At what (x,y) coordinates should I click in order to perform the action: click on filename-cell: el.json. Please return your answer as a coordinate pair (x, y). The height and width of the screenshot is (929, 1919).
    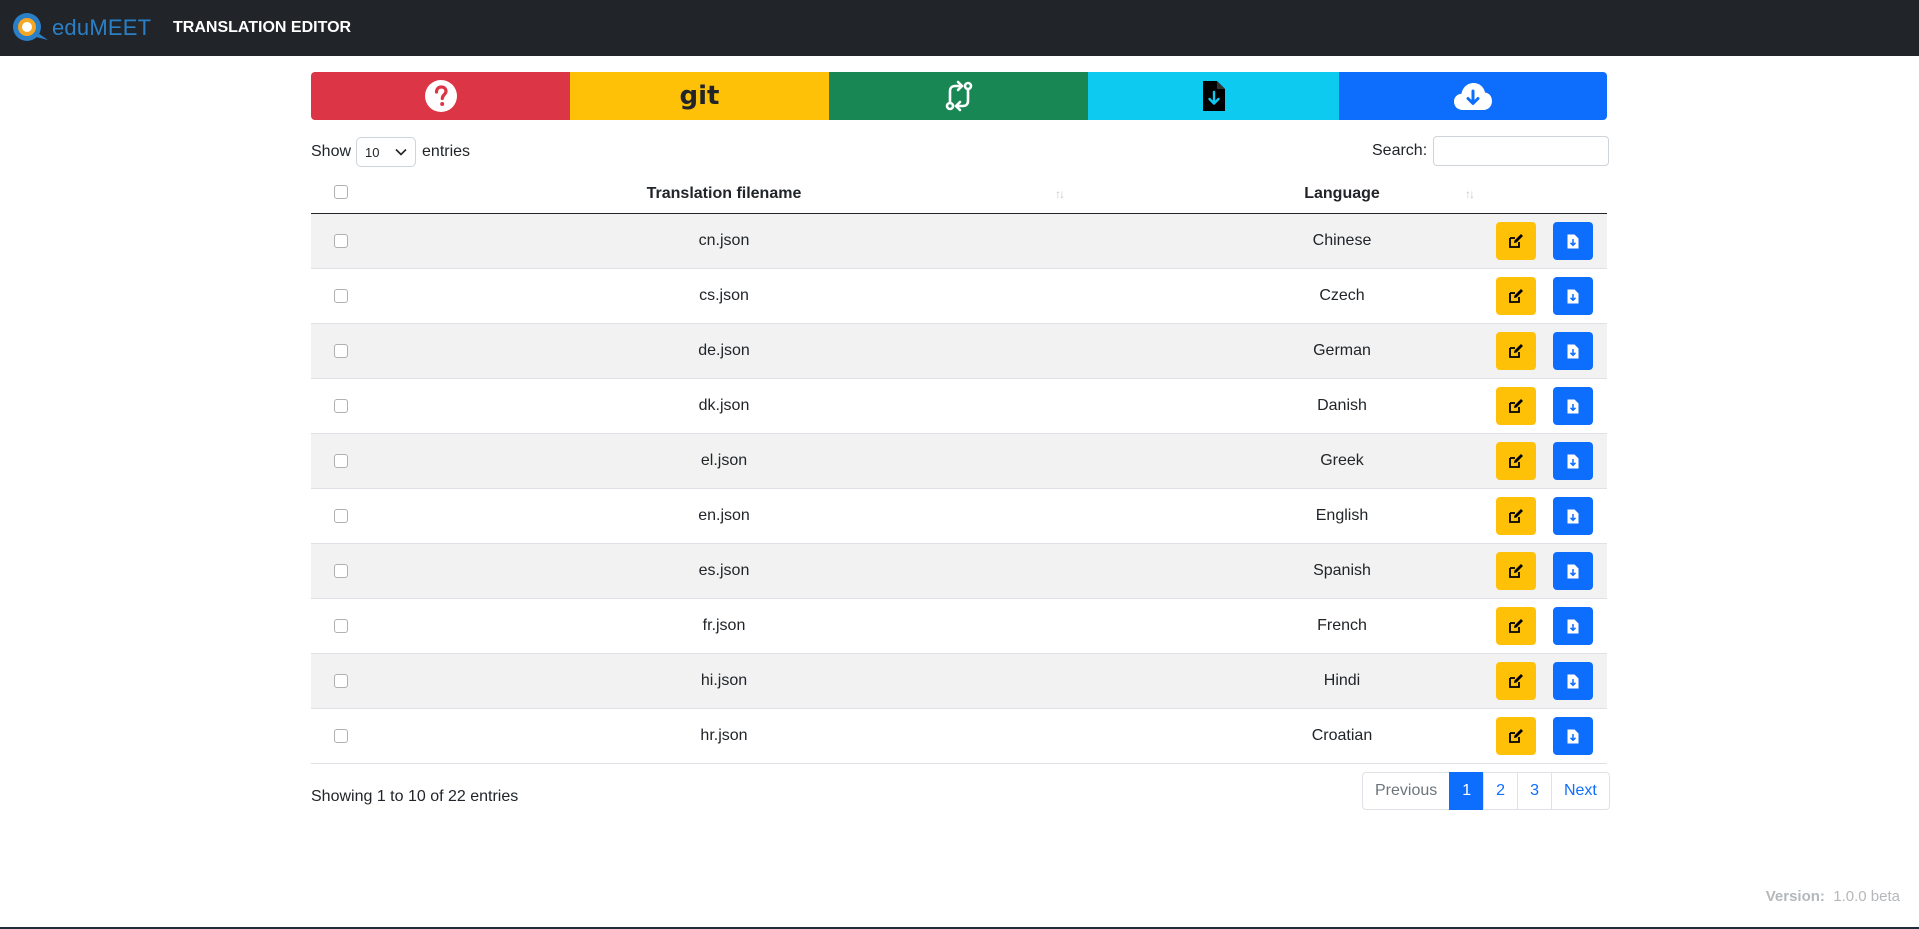
    Looking at the image, I should click on (724, 460).